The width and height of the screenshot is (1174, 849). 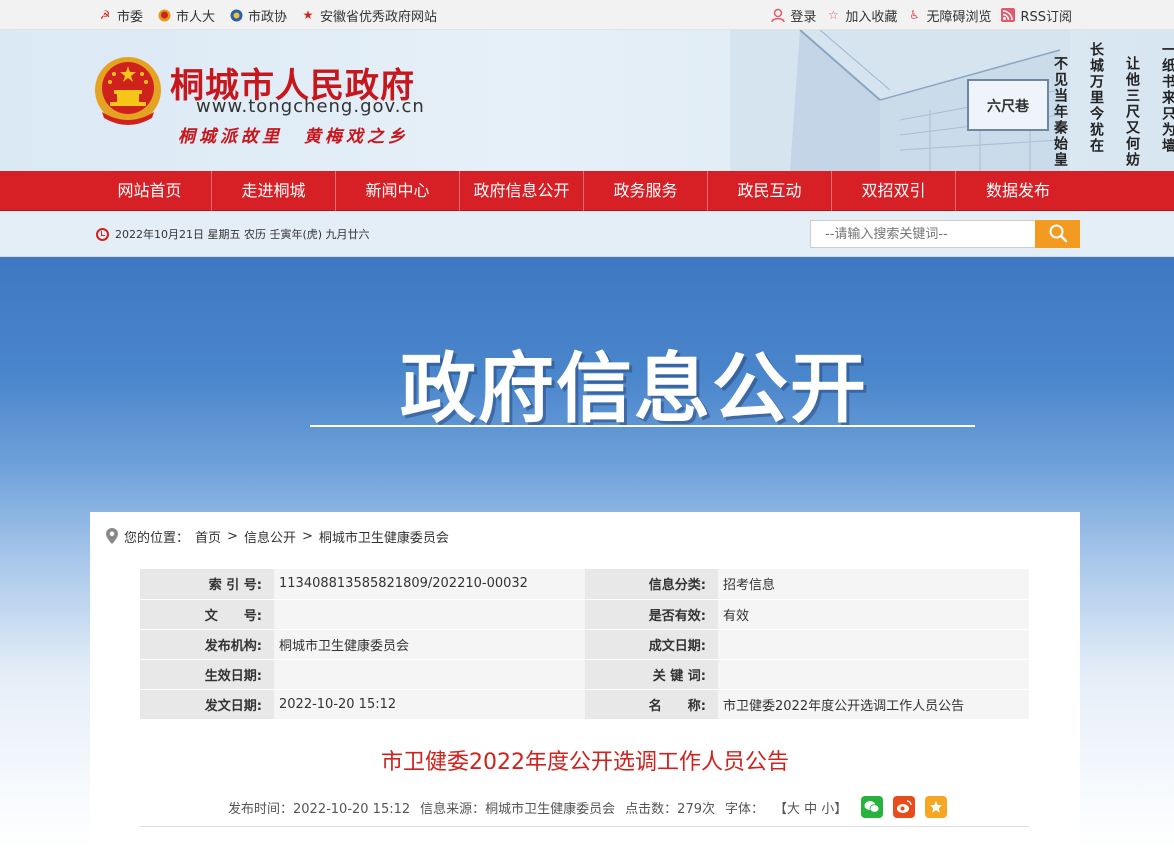 I want to click on poem-line-1: 一纸书来只为墙, so click(x=1167, y=98).